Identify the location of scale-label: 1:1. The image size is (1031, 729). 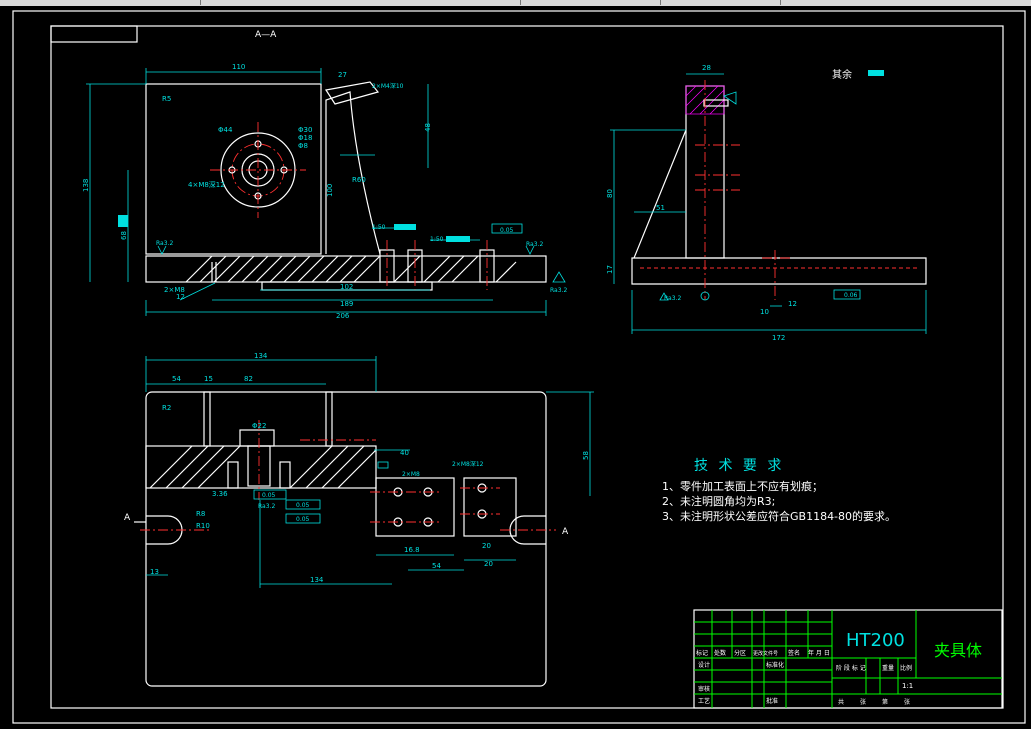
(907, 686).